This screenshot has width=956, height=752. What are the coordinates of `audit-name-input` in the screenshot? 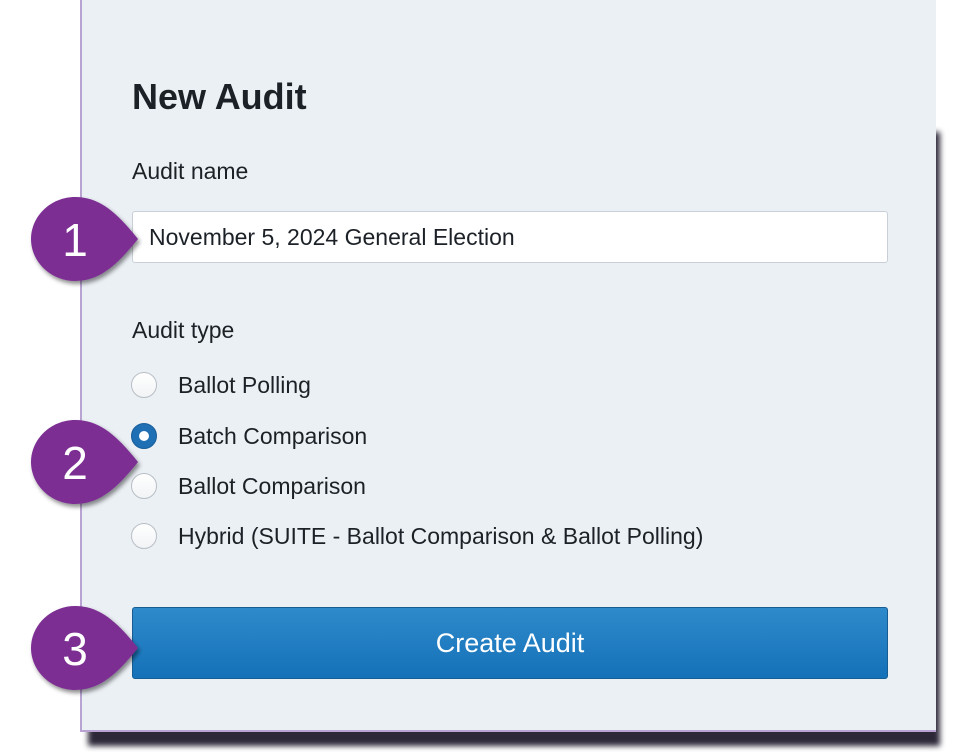 It's located at (510, 237).